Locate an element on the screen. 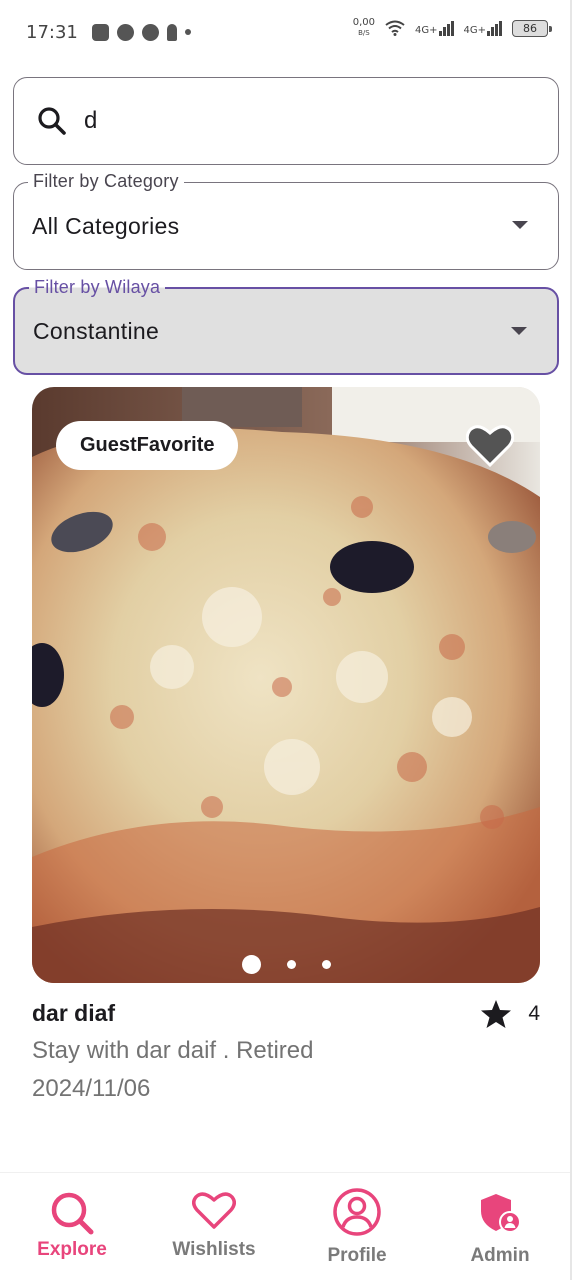  category-filter-value: All Categories is located at coordinates (106, 225).